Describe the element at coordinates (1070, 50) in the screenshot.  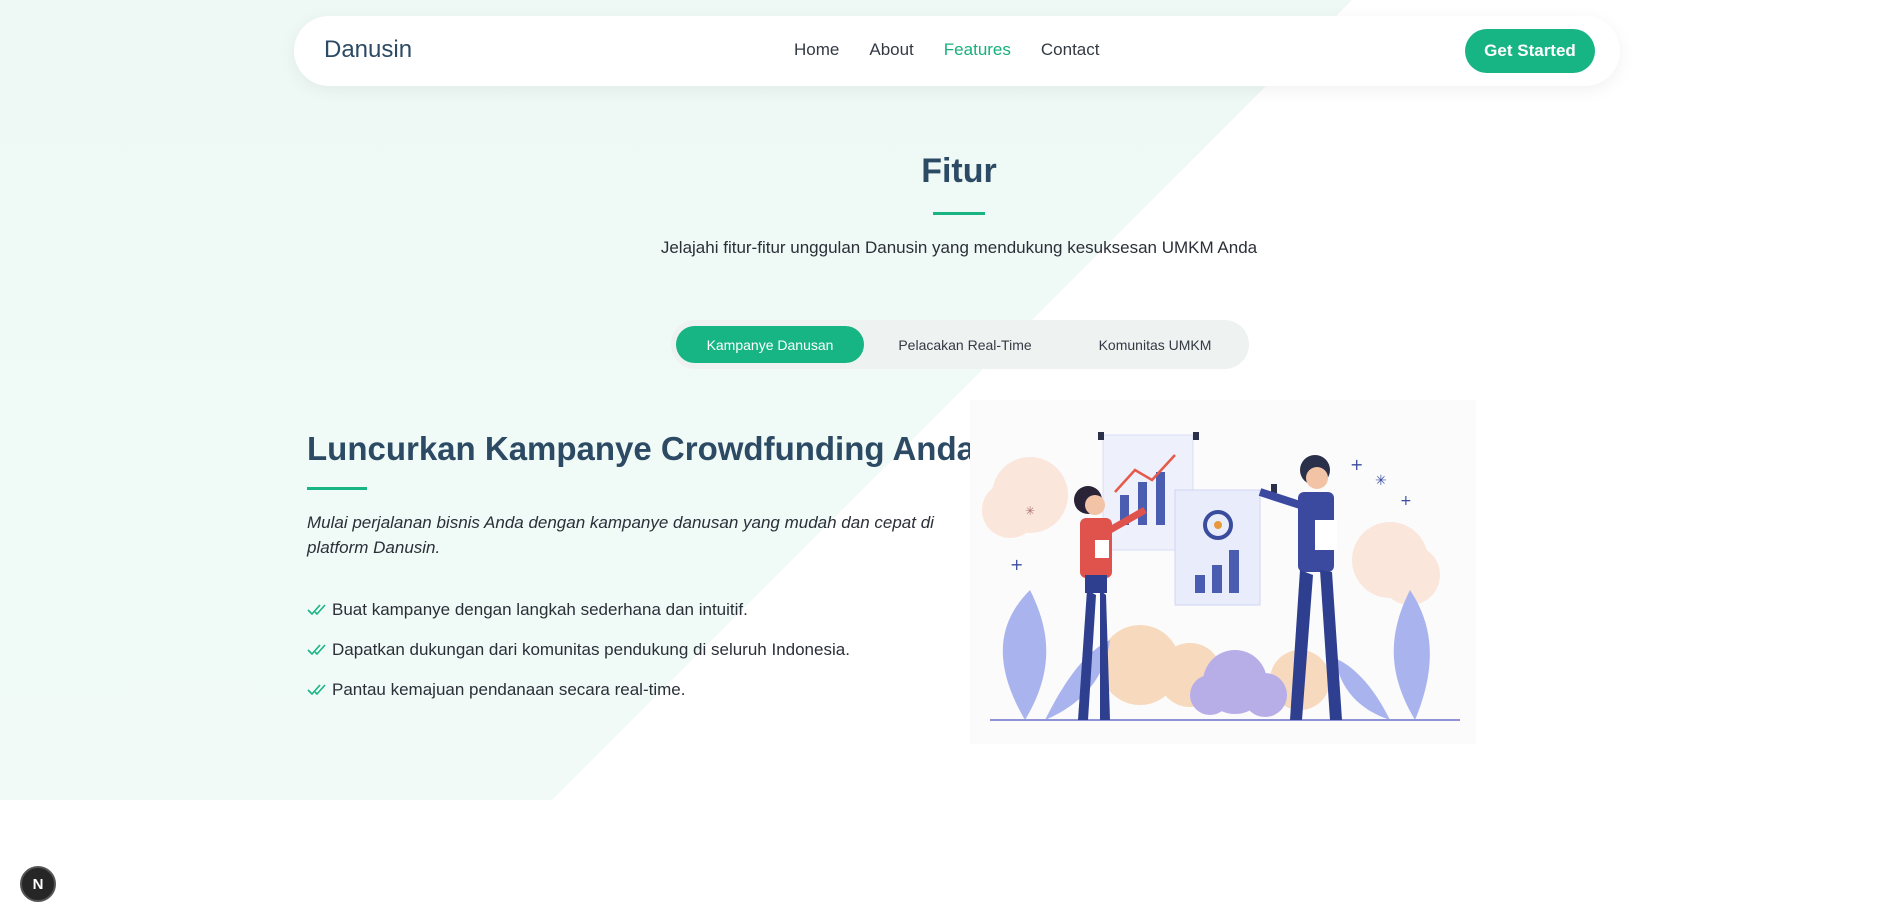
I see `nav-link-contact: Contact` at that location.